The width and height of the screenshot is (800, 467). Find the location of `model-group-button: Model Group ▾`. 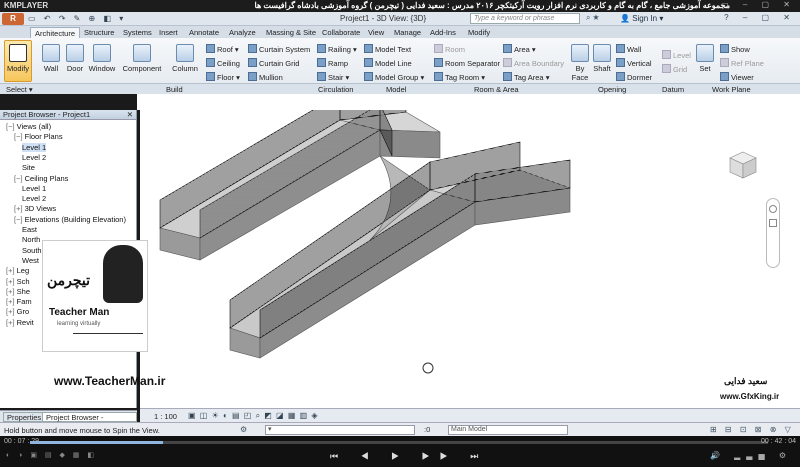

model-group-button: Model Group ▾ is located at coordinates (394, 77).